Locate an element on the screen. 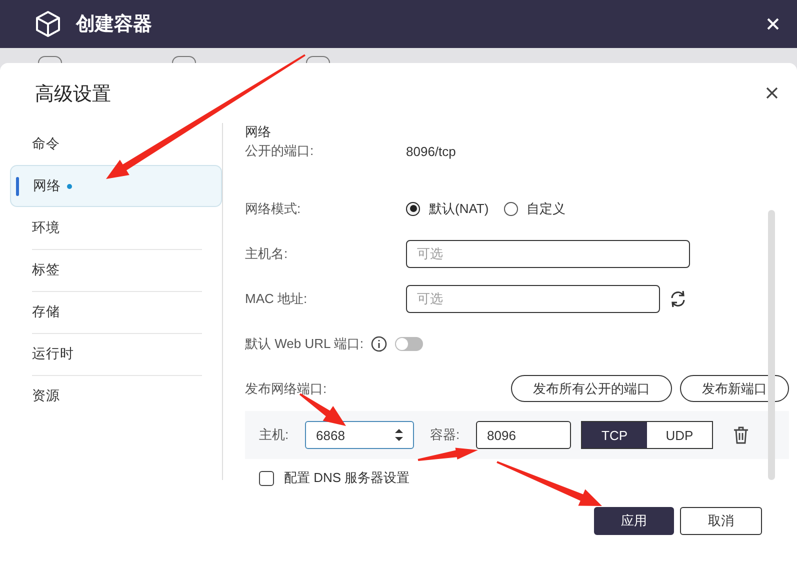 The width and height of the screenshot is (797, 562). publish-button: 发布新端口 is located at coordinates (734, 388).